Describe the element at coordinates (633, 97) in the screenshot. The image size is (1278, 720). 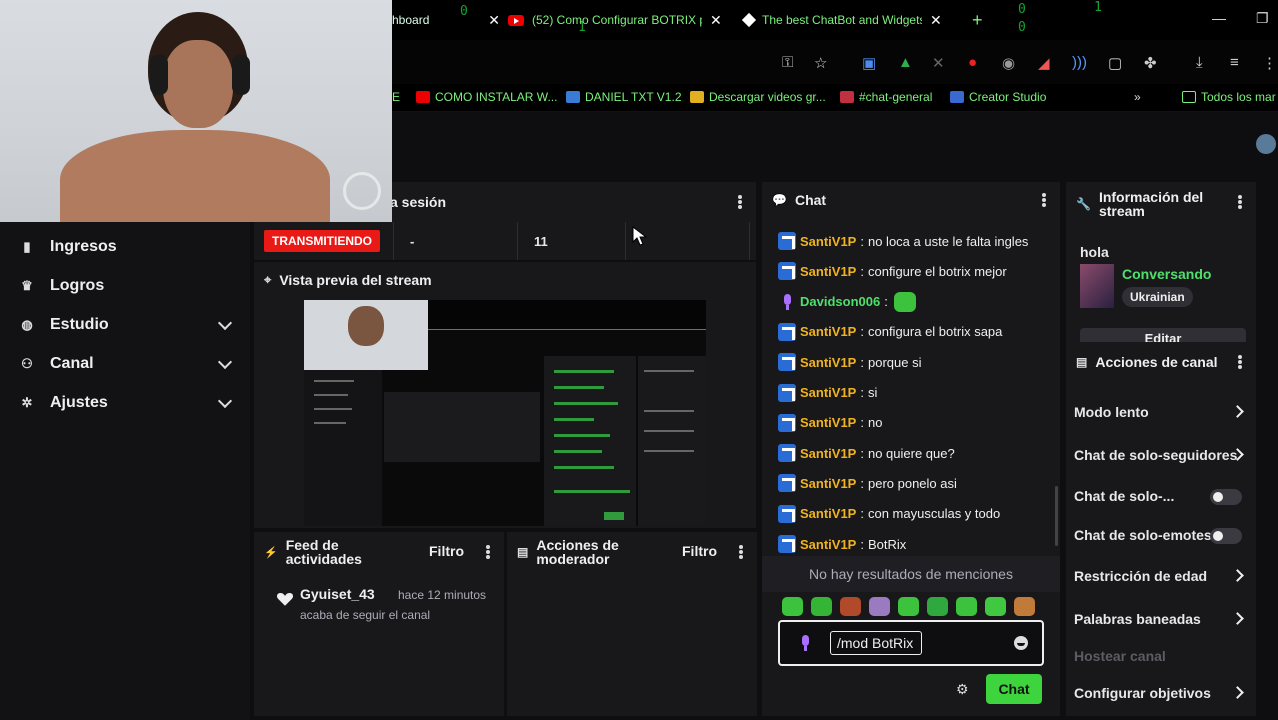
I see `bookmark-label: DANIEL TXT V1.2` at that location.